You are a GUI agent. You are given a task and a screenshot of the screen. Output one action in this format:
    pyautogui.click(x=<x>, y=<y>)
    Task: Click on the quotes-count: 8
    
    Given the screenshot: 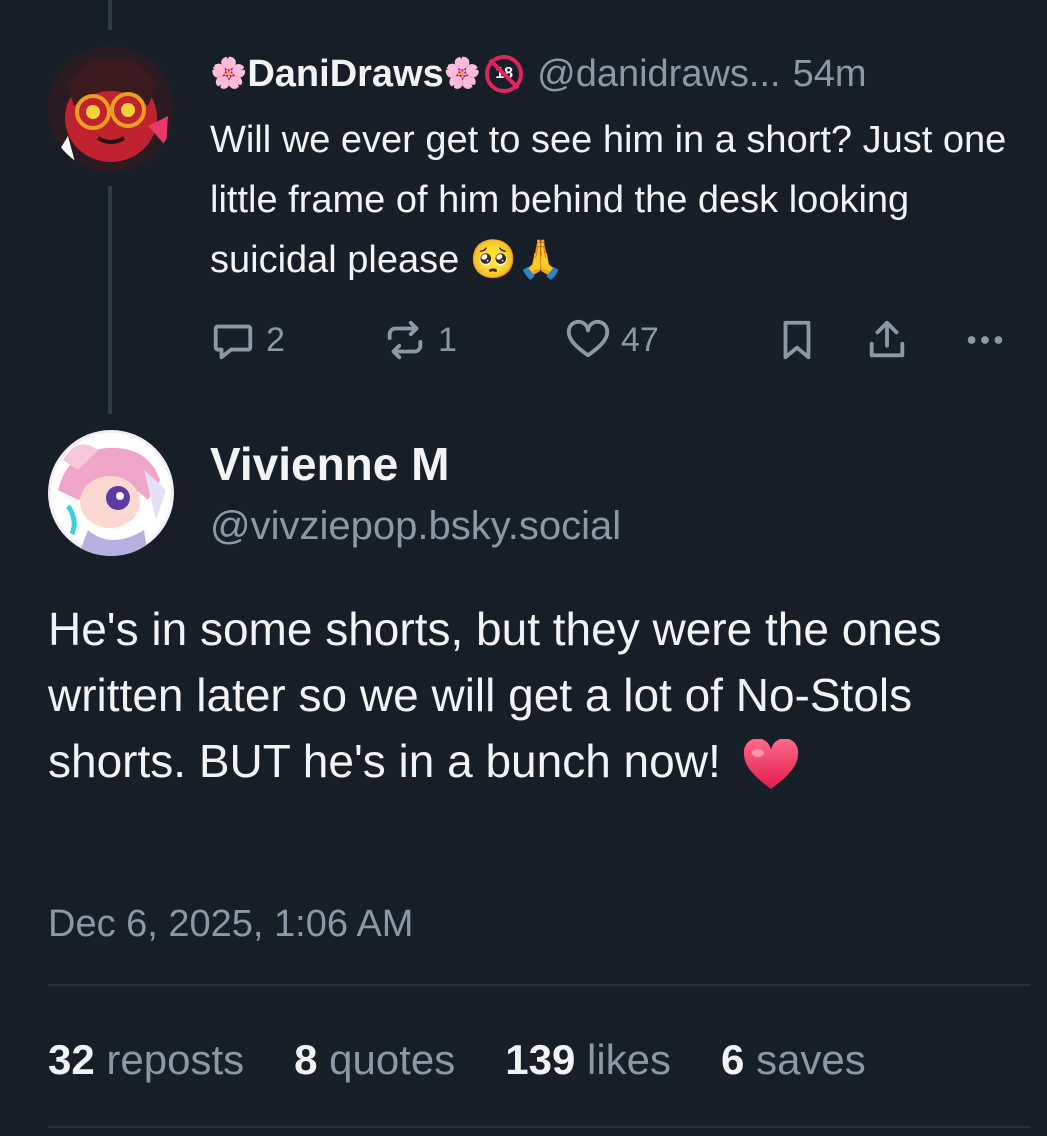 What is the action you would take?
    pyautogui.click(x=306, y=1059)
    